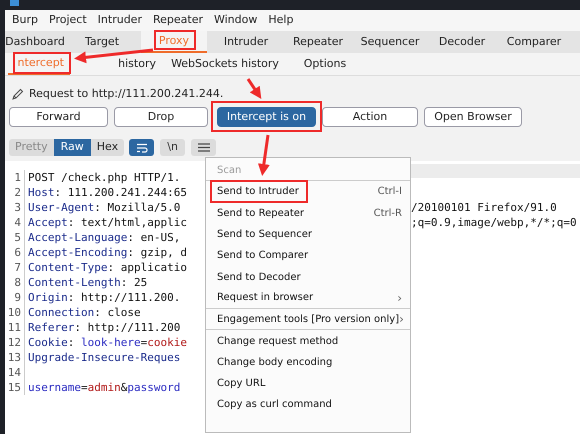 This screenshot has width=580, height=434. I want to click on menu-item: Copy as curl command, so click(308, 405).